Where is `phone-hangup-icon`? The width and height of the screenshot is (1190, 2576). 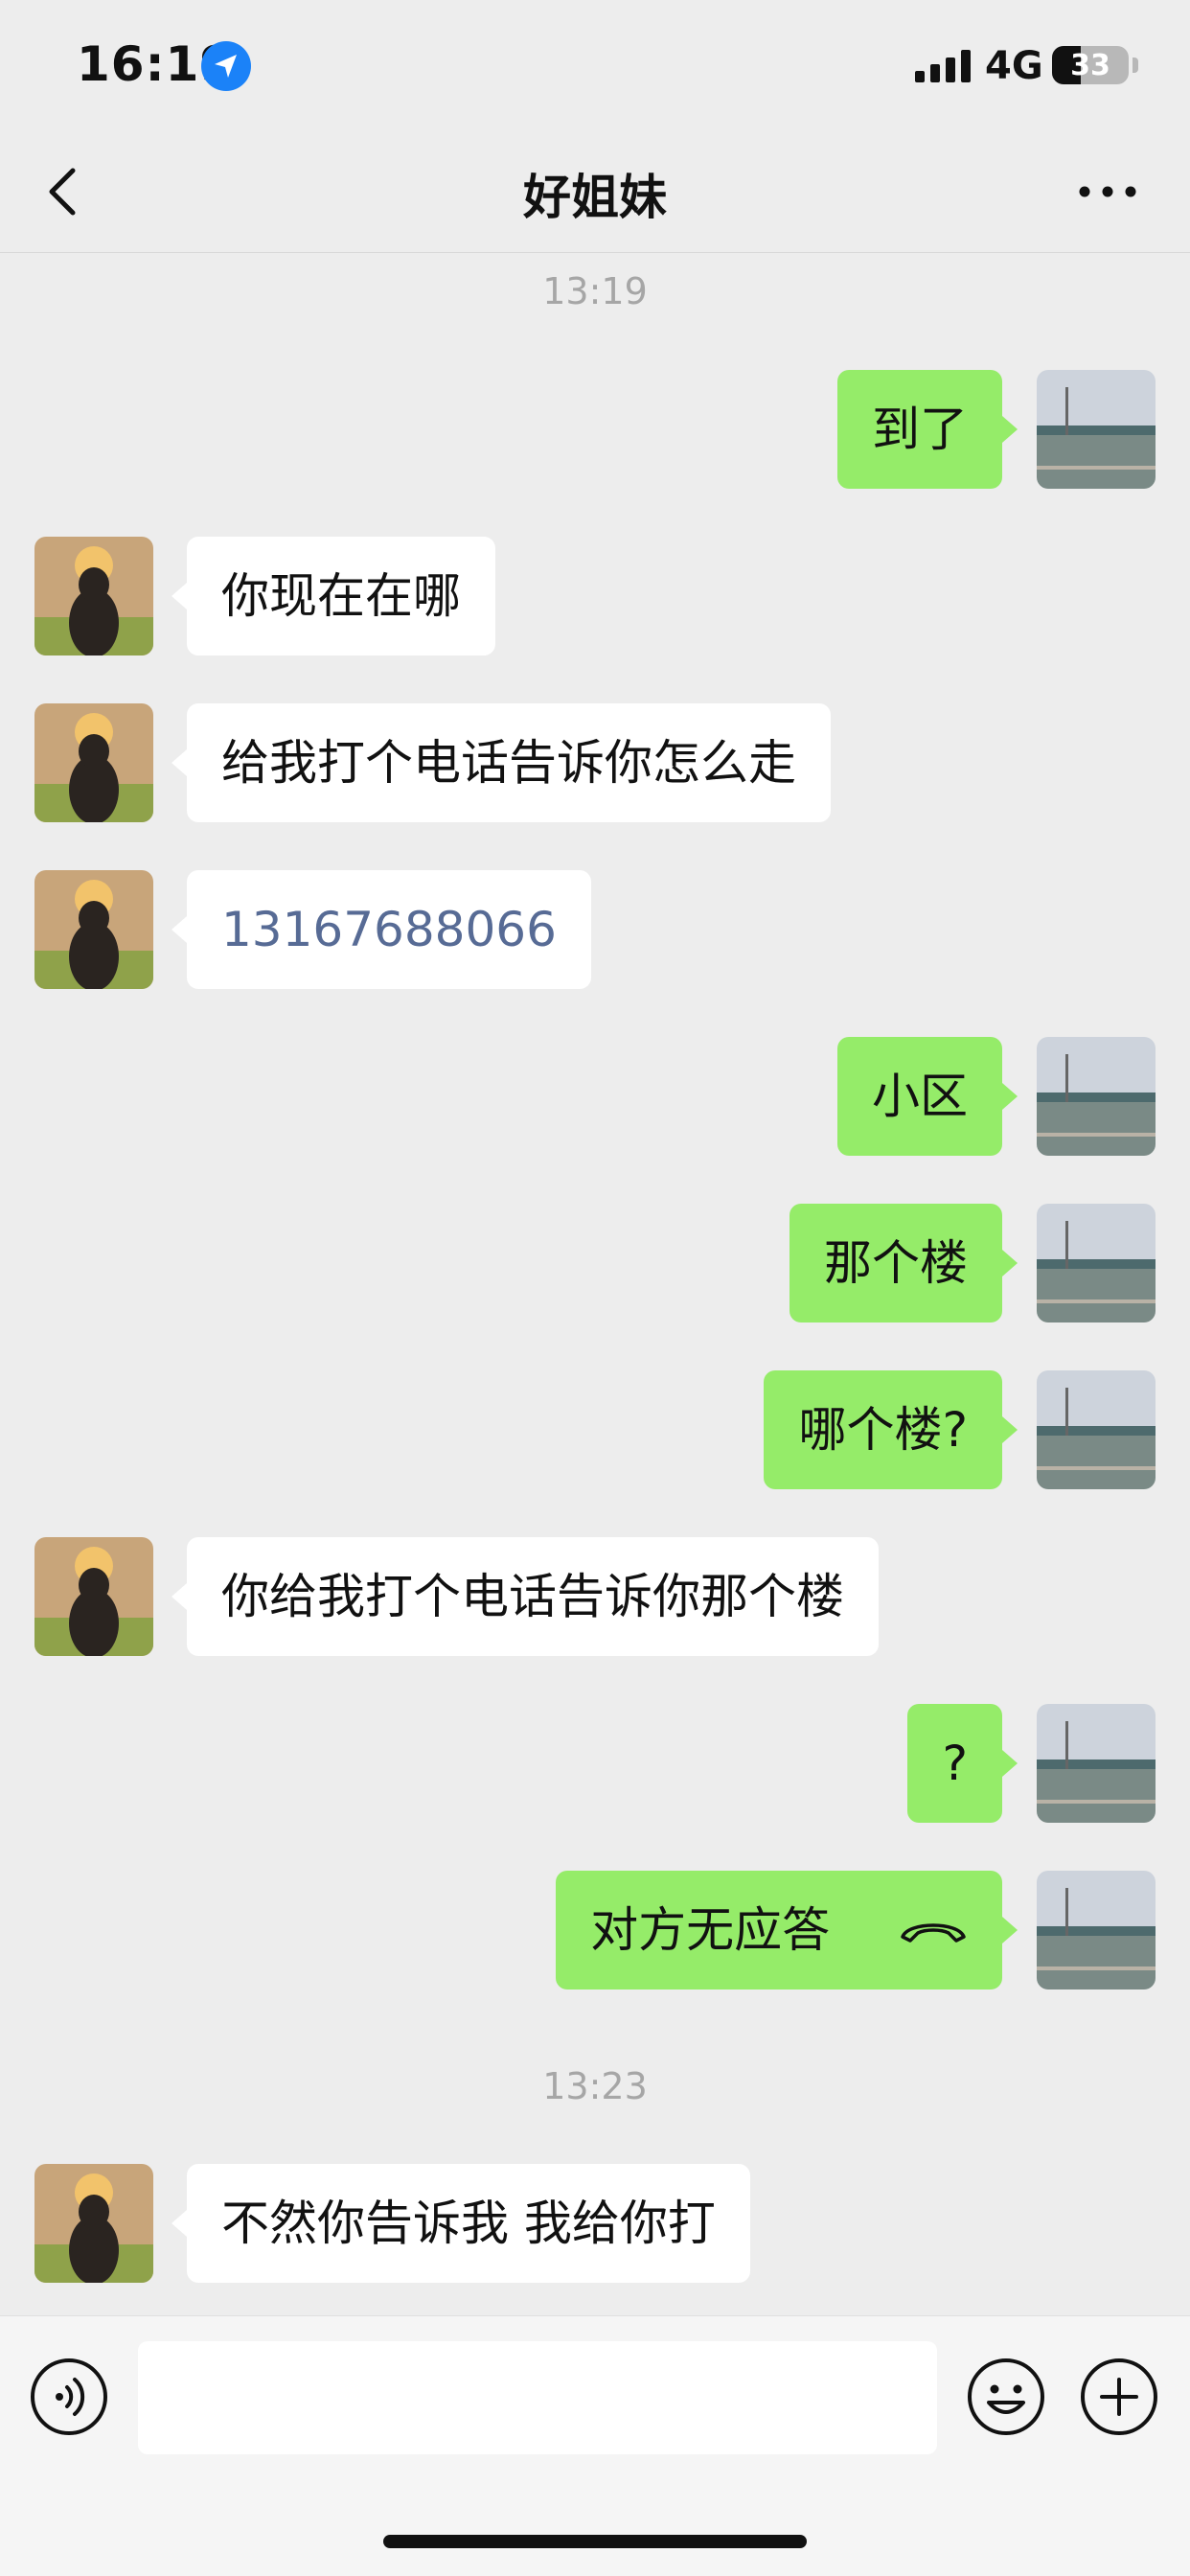
phone-hangup-icon is located at coordinates (934, 1932).